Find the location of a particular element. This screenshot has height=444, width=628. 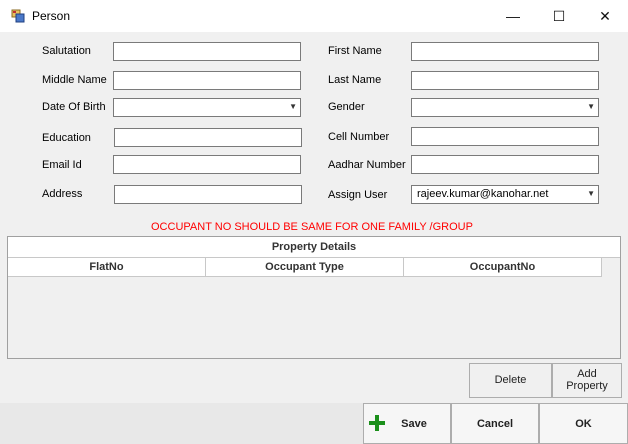

salutation-label: Salutation is located at coordinates (66, 51).